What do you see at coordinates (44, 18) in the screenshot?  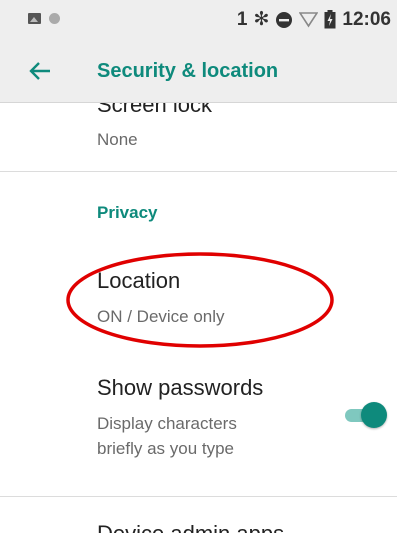 I see `notification-icons` at bounding box center [44, 18].